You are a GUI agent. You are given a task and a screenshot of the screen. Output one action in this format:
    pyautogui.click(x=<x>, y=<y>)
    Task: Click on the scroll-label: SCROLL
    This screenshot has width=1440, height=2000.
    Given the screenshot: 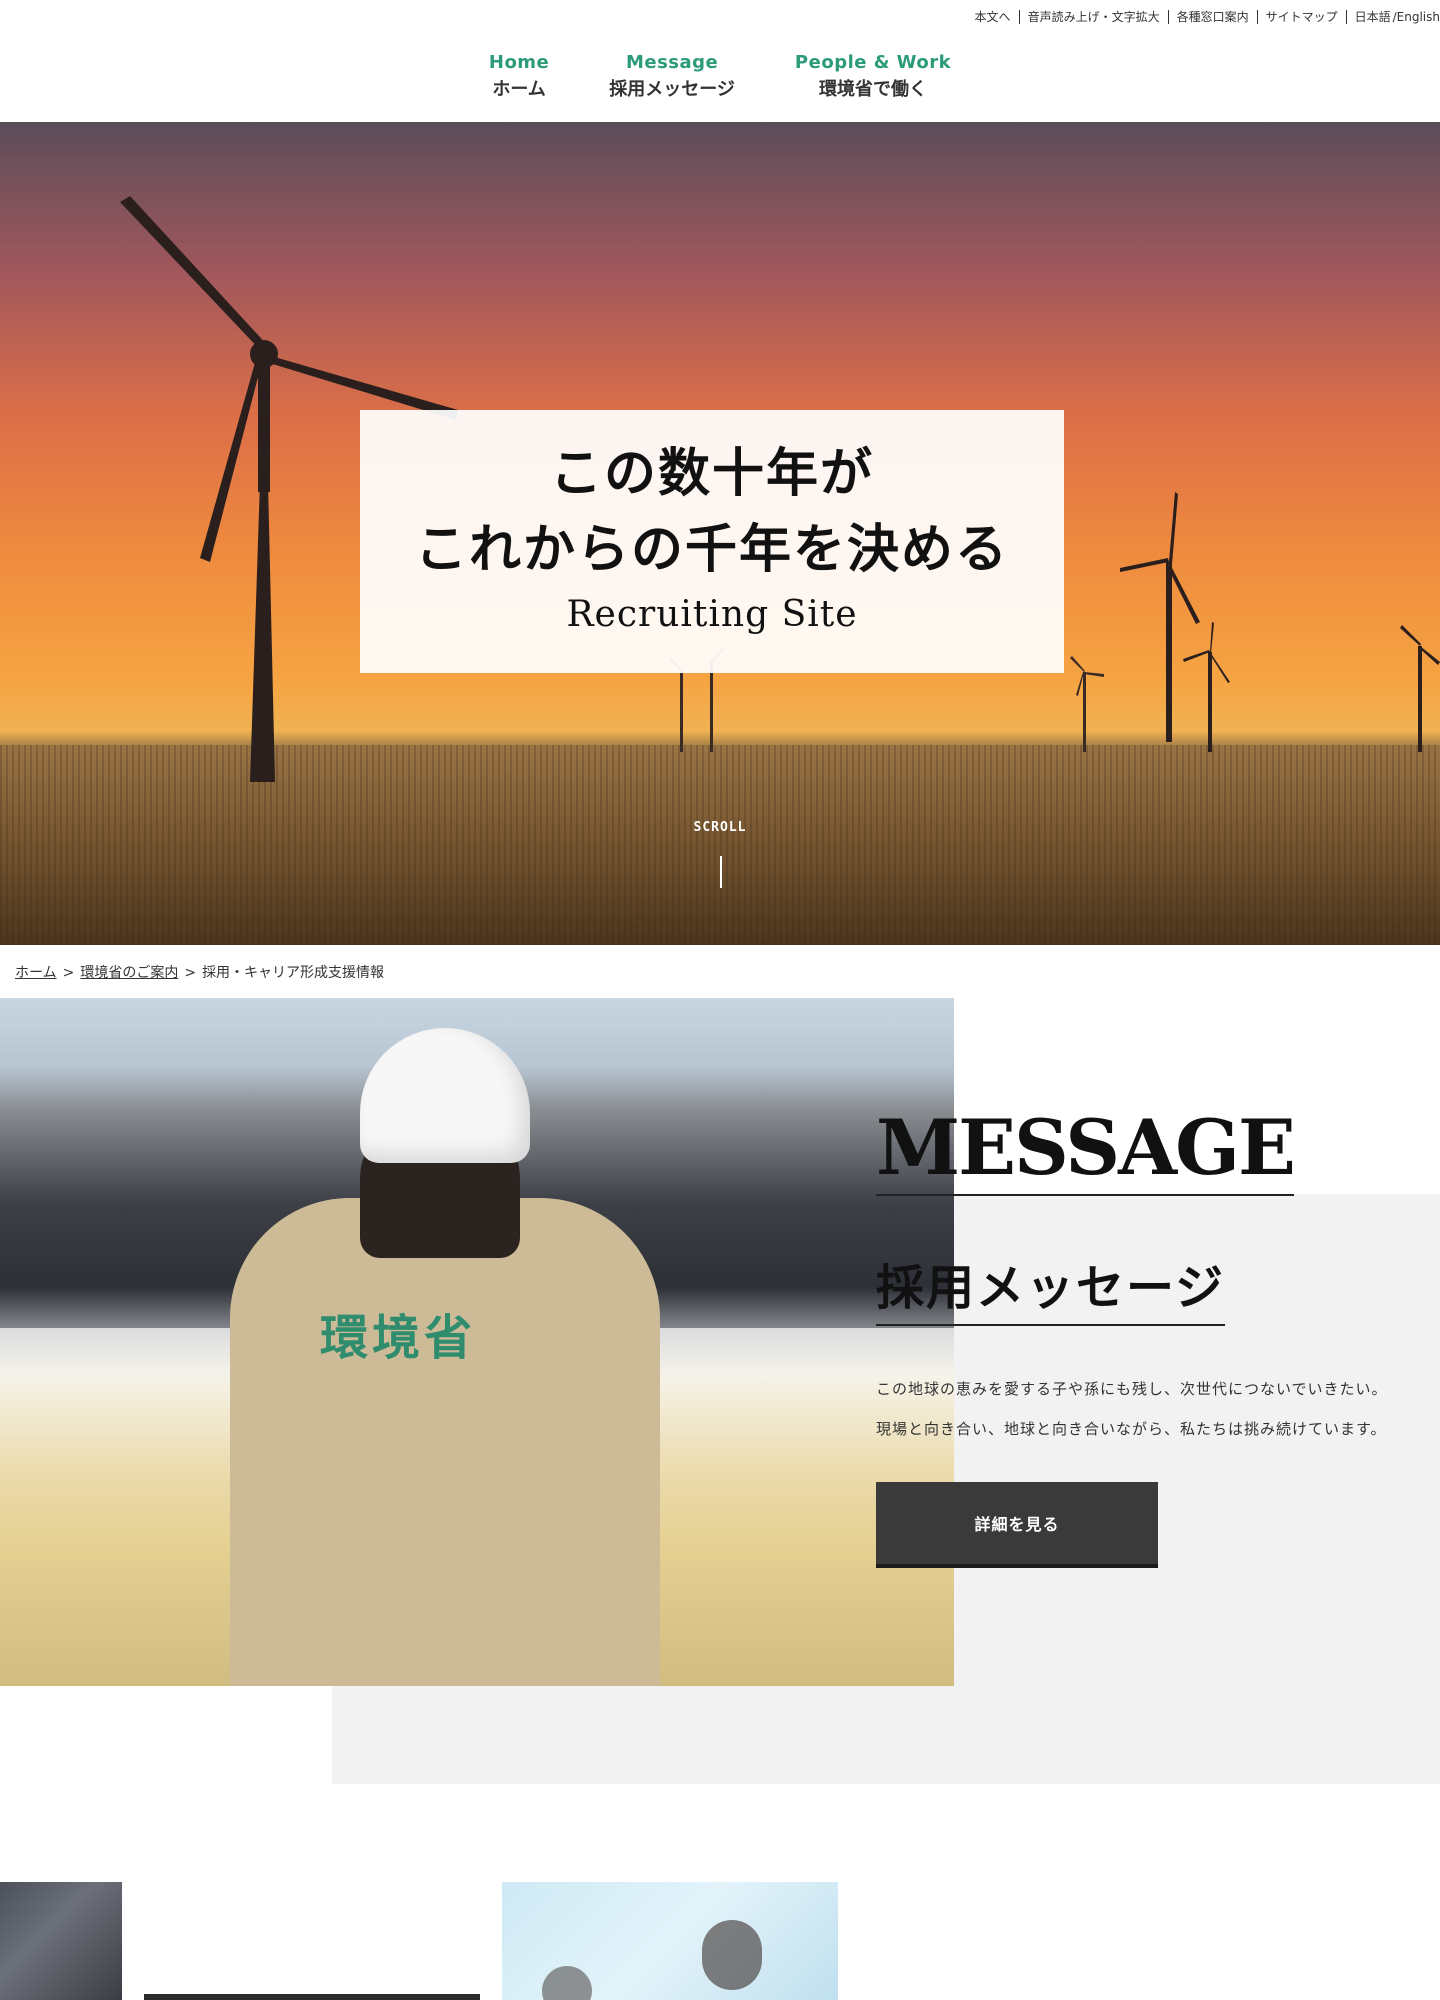 What is the action you would take?
    pyautogui.click(x=720, y=827)
    